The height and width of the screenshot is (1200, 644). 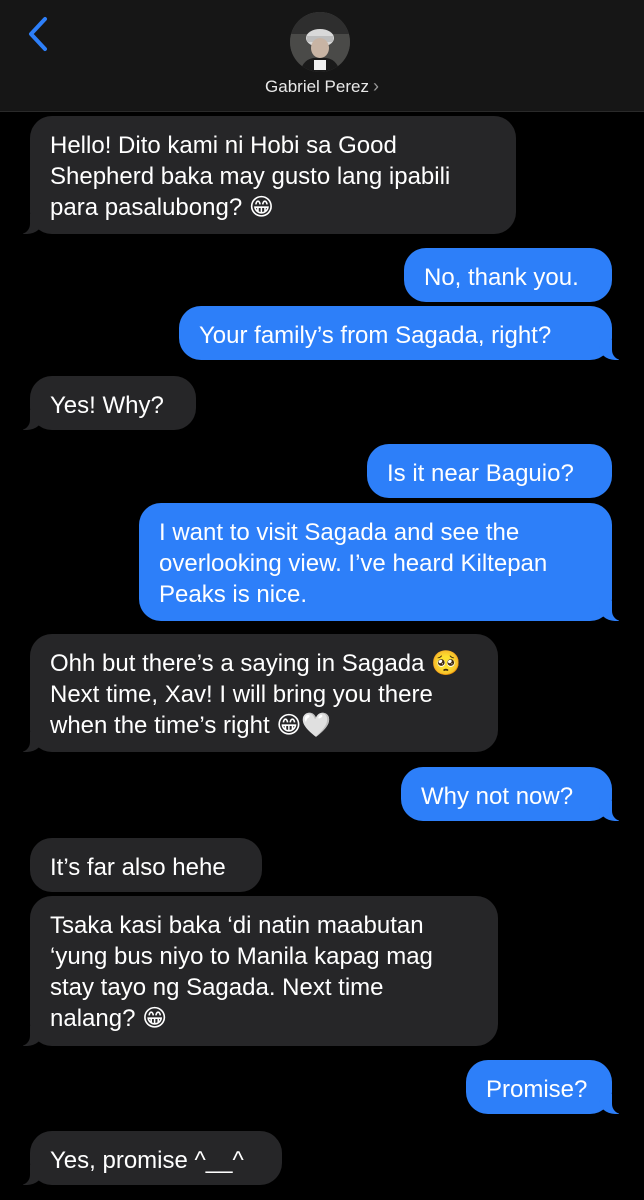 I want to click on chevron-left-icon, so click(x=38, y=34).